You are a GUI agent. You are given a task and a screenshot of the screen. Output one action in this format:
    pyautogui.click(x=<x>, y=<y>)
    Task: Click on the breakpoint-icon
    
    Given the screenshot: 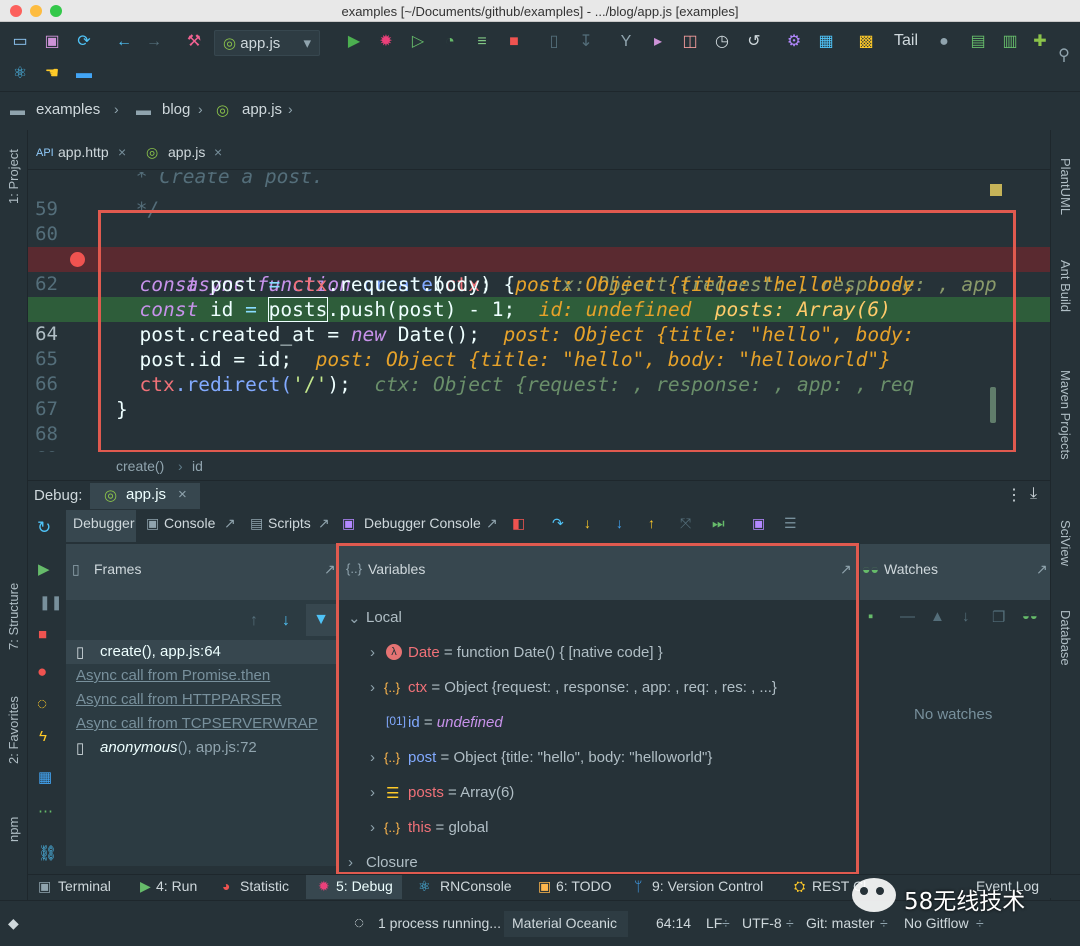 What is the action you would take?
    pyautogui.click(x=77, y=259)
    